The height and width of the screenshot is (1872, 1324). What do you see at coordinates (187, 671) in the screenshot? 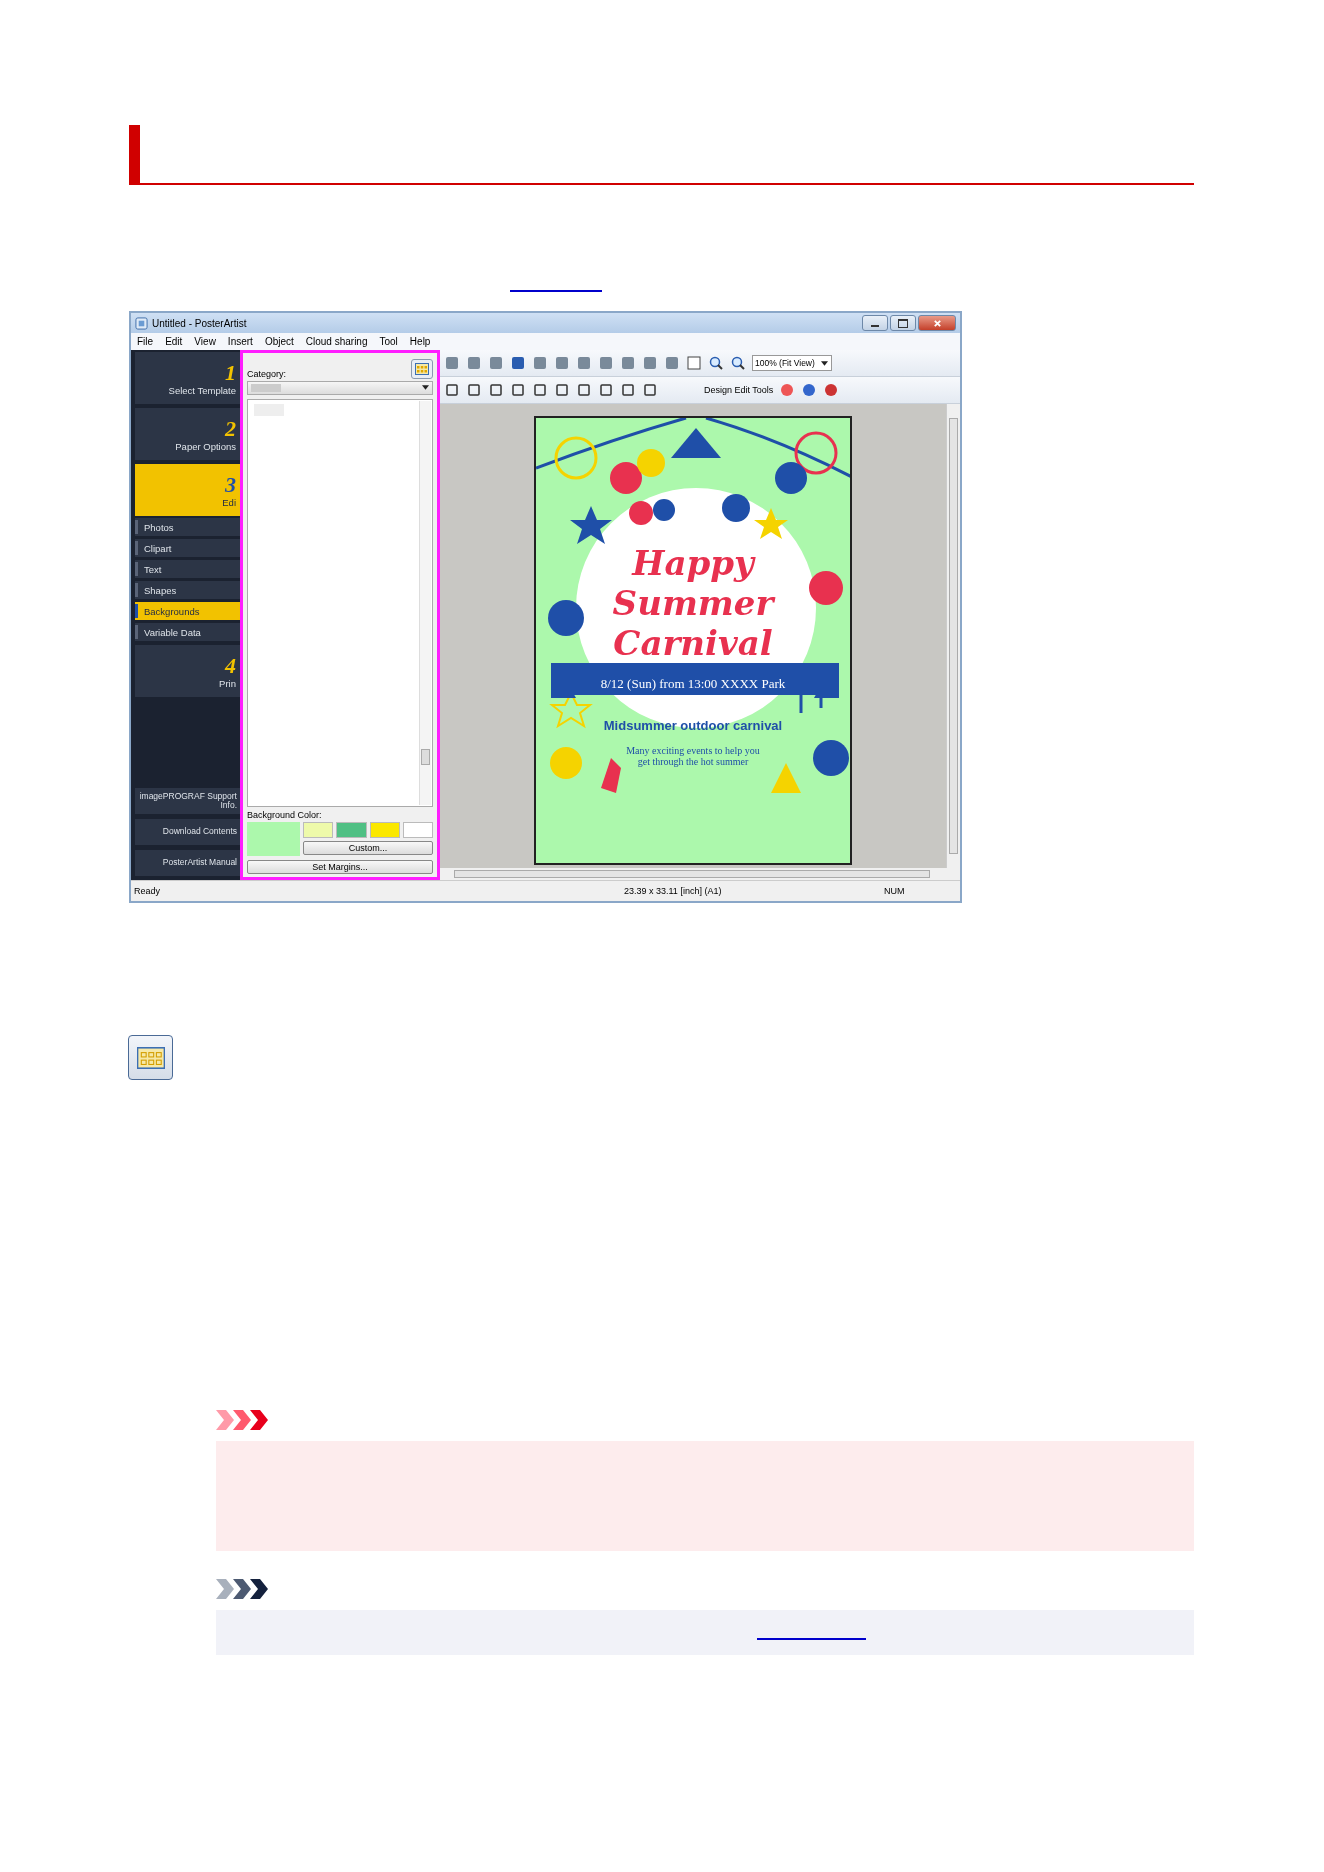
I see `step-button: 4 Prin` at bounding box center [187, 671].